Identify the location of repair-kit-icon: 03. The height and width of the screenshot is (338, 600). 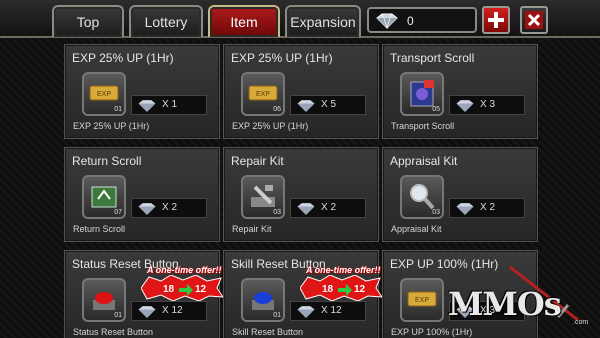
(263, 197).